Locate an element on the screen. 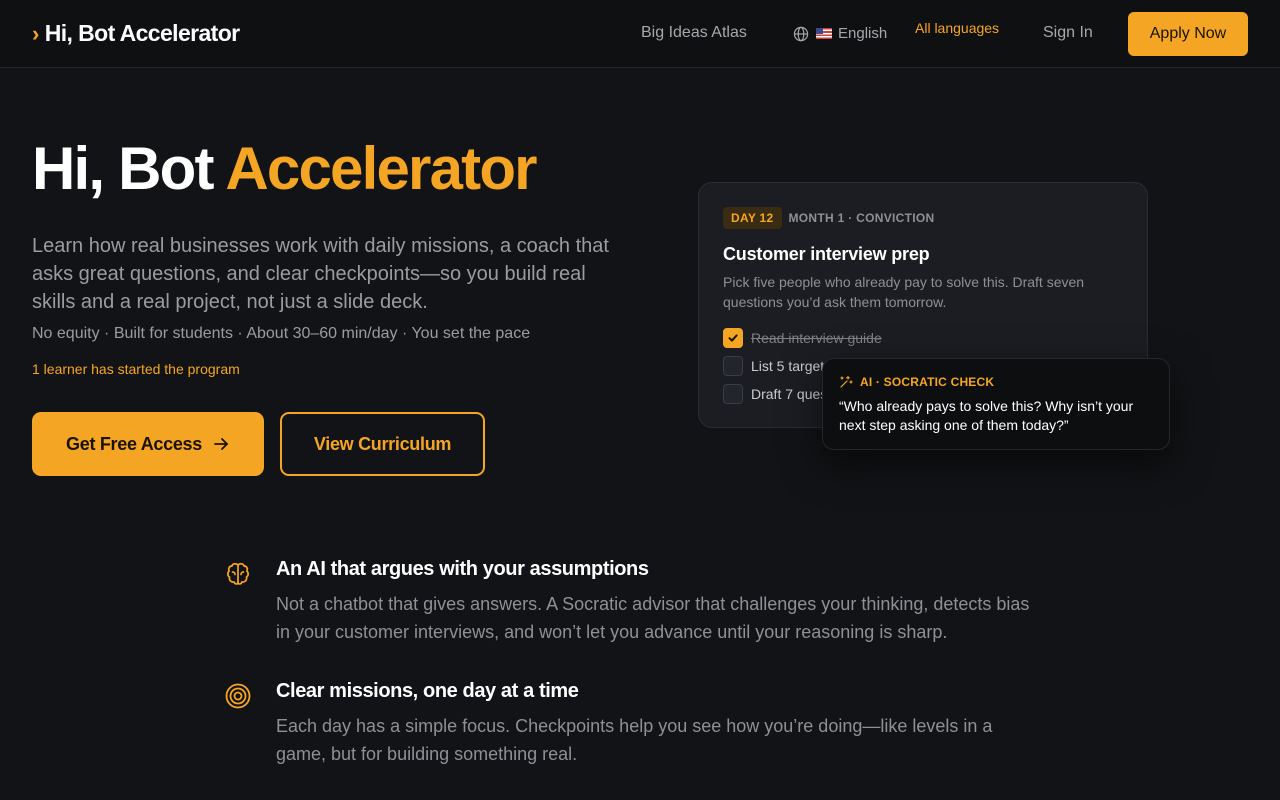  todo-item: Read interview guide is located at coordinates (802, 338).